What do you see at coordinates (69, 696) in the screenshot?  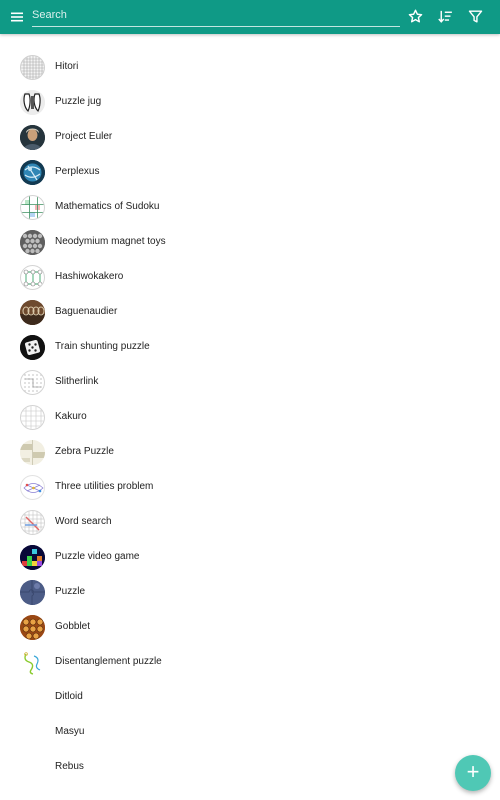 I see `item-label: Ditloid` at bounding box center [69, 696].